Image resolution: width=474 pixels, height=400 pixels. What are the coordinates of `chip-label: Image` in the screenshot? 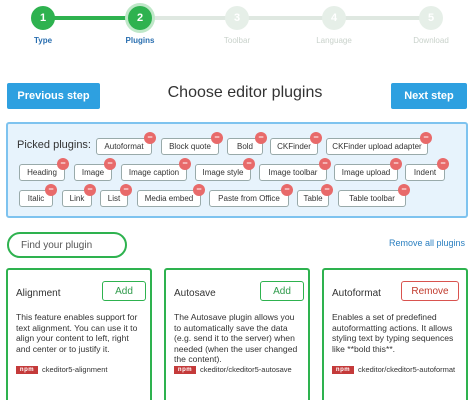 It's located at (93, 172).